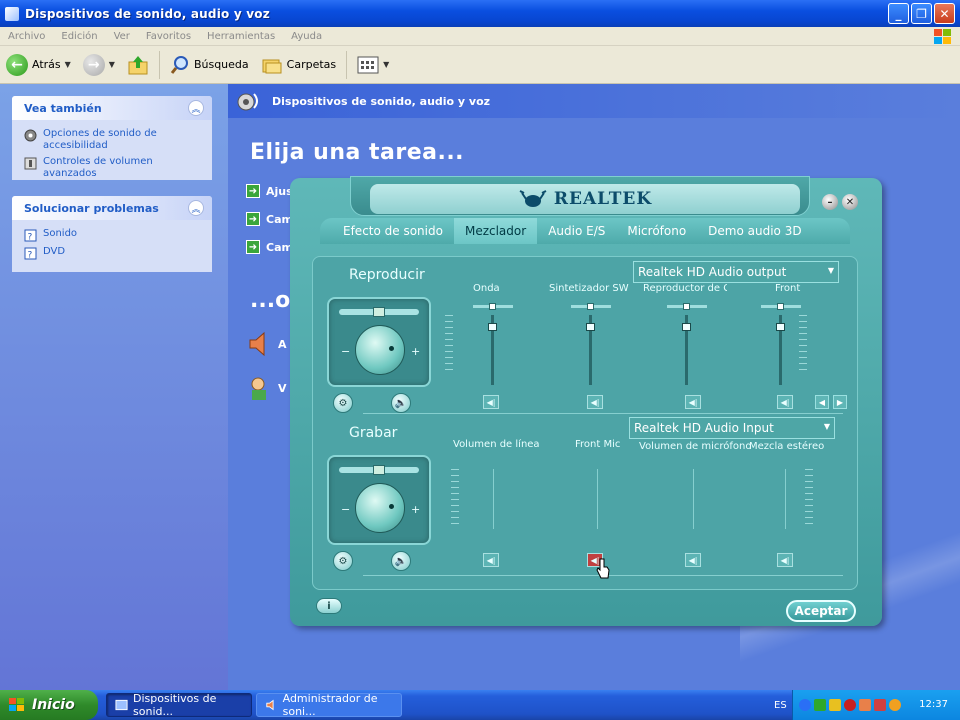  Describe the element at coordinates (241, 36) in the screenshot. I see `menu-herramientas: Herramientas` at that location.